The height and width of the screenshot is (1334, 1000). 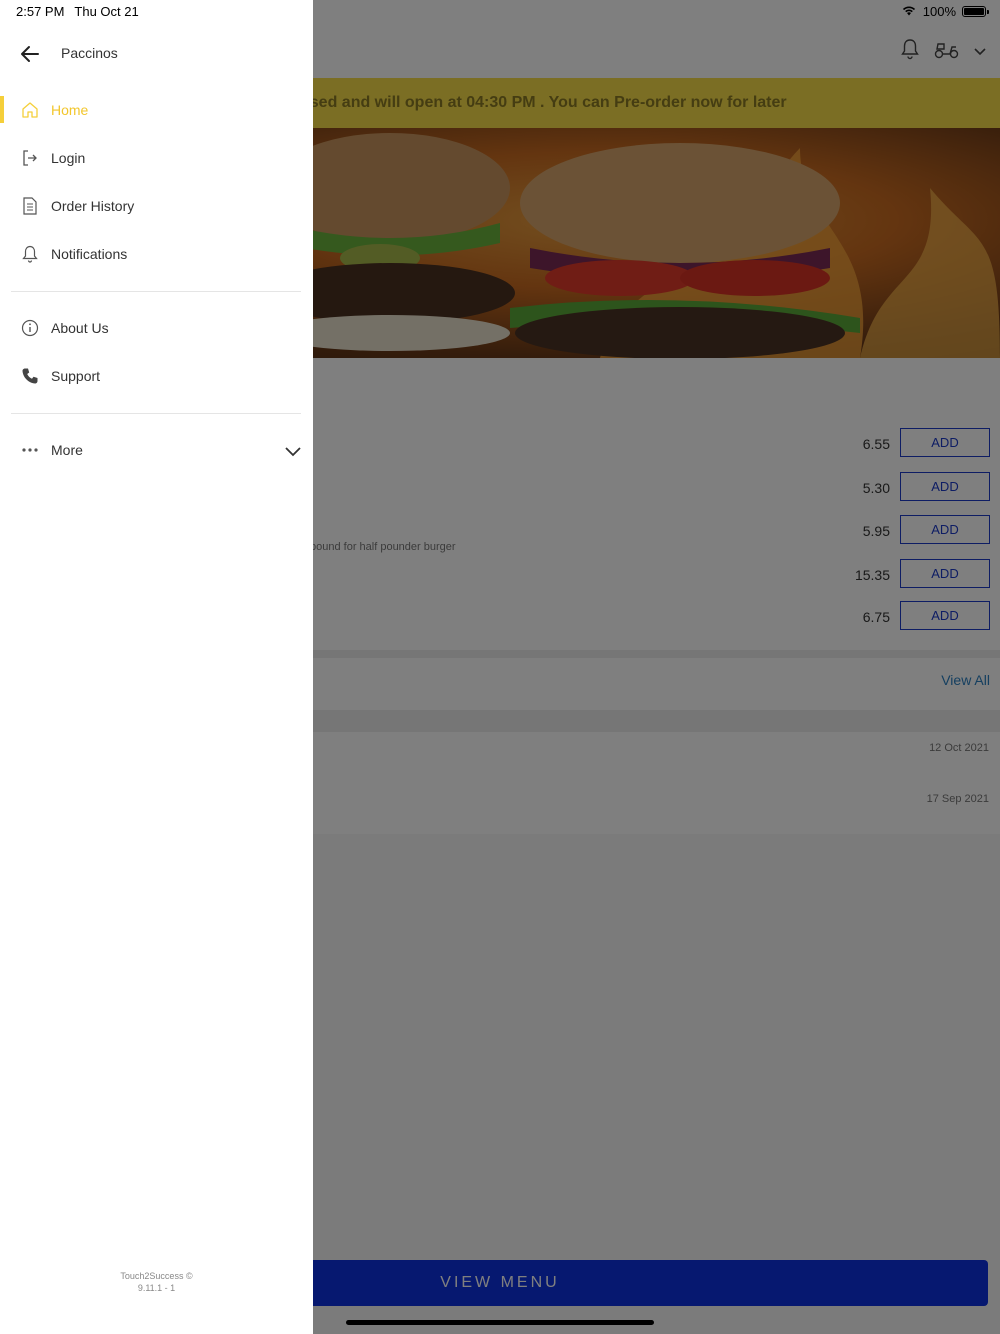 I want to click on footer-brand: Touch2Success ©, so click(x=156, y=1276).